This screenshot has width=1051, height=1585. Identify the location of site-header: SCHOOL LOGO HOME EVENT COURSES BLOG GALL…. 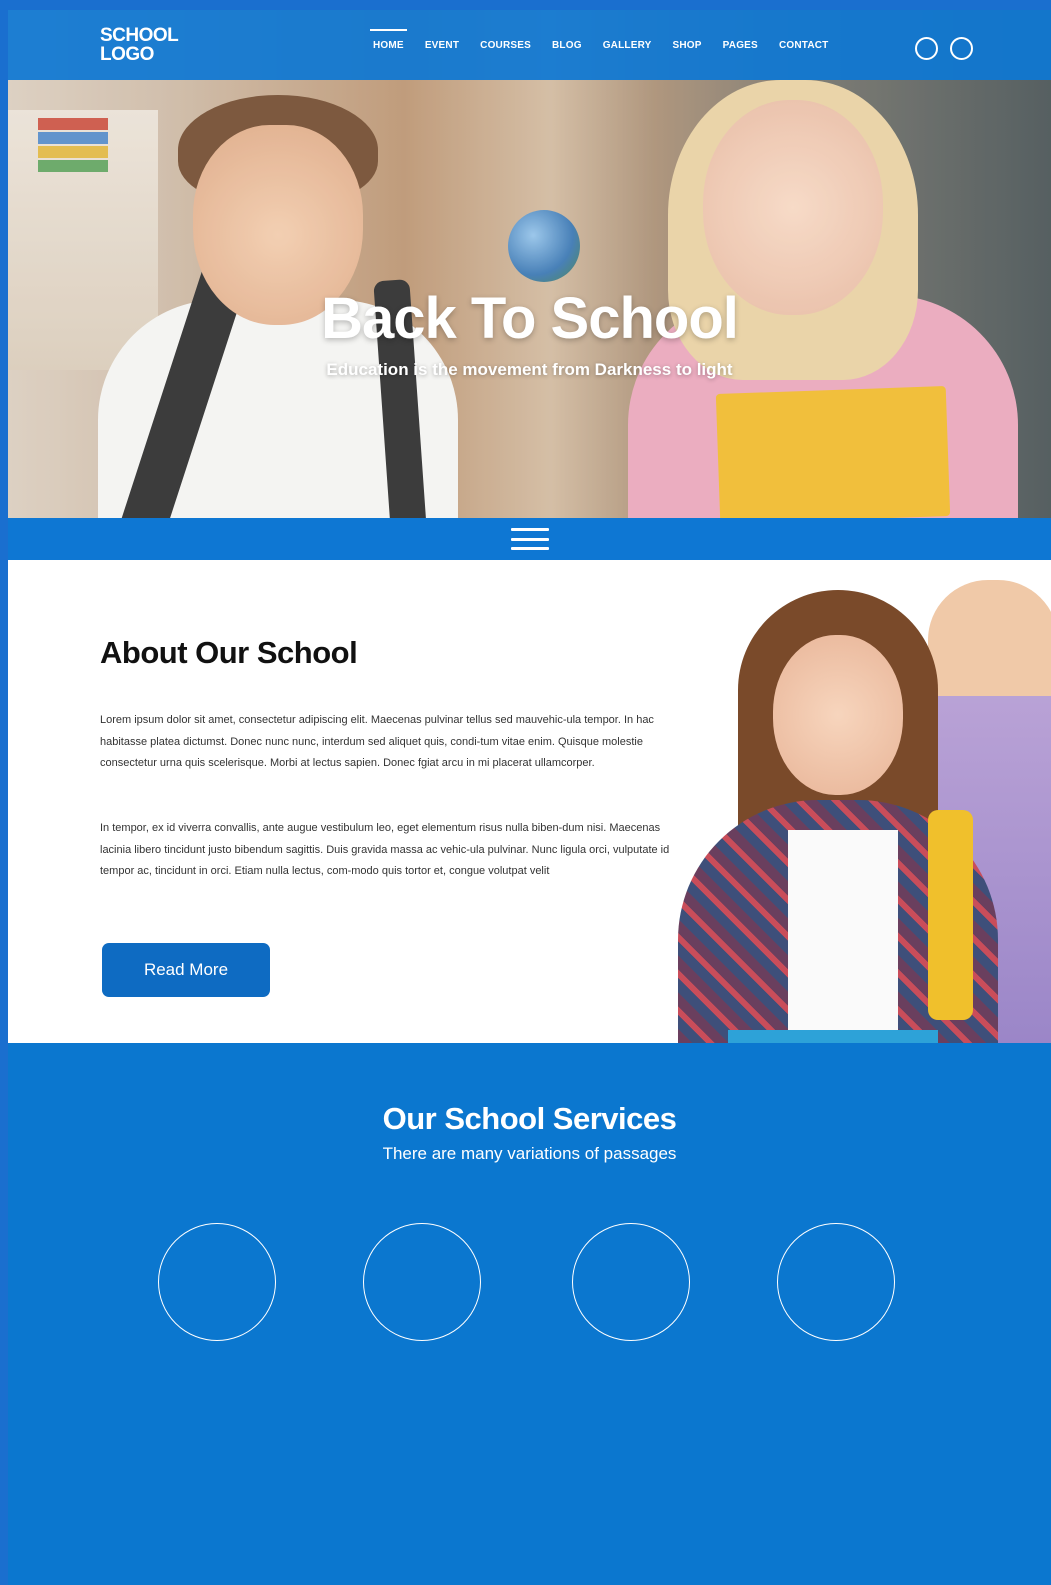
(529, 45).